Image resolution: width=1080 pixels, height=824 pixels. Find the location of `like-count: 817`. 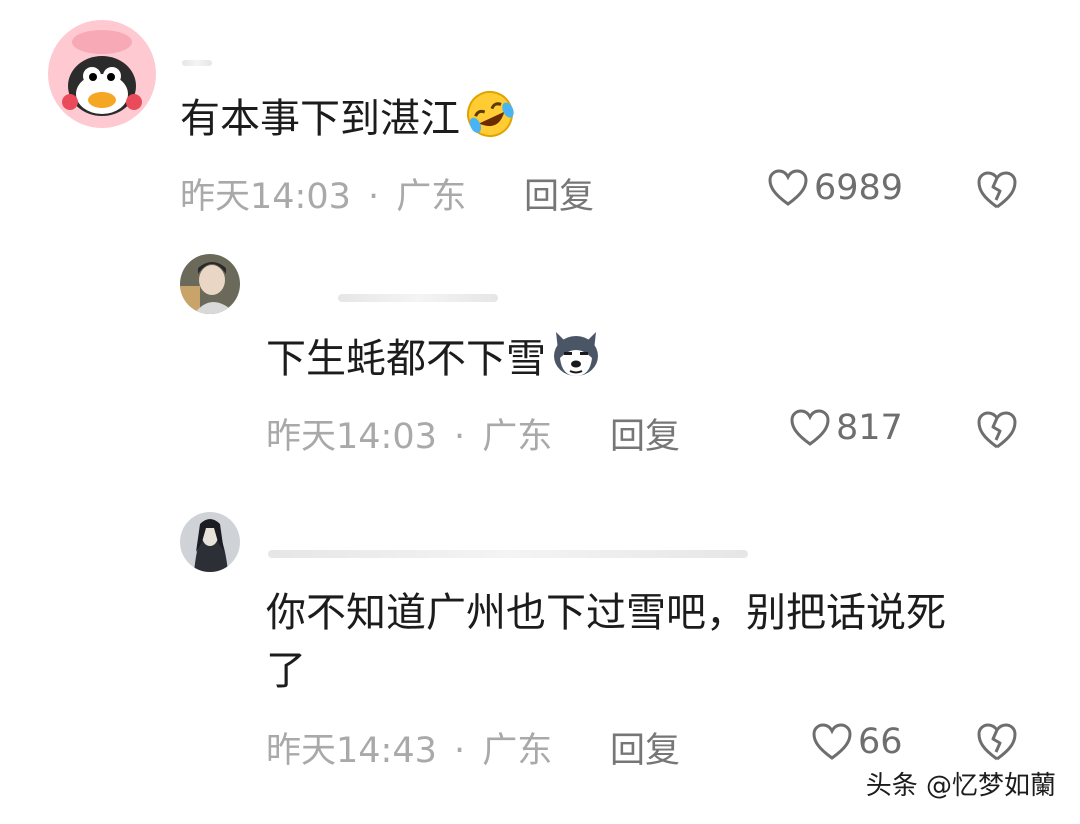

like-count: 817 is located at coordinates (869, 428).